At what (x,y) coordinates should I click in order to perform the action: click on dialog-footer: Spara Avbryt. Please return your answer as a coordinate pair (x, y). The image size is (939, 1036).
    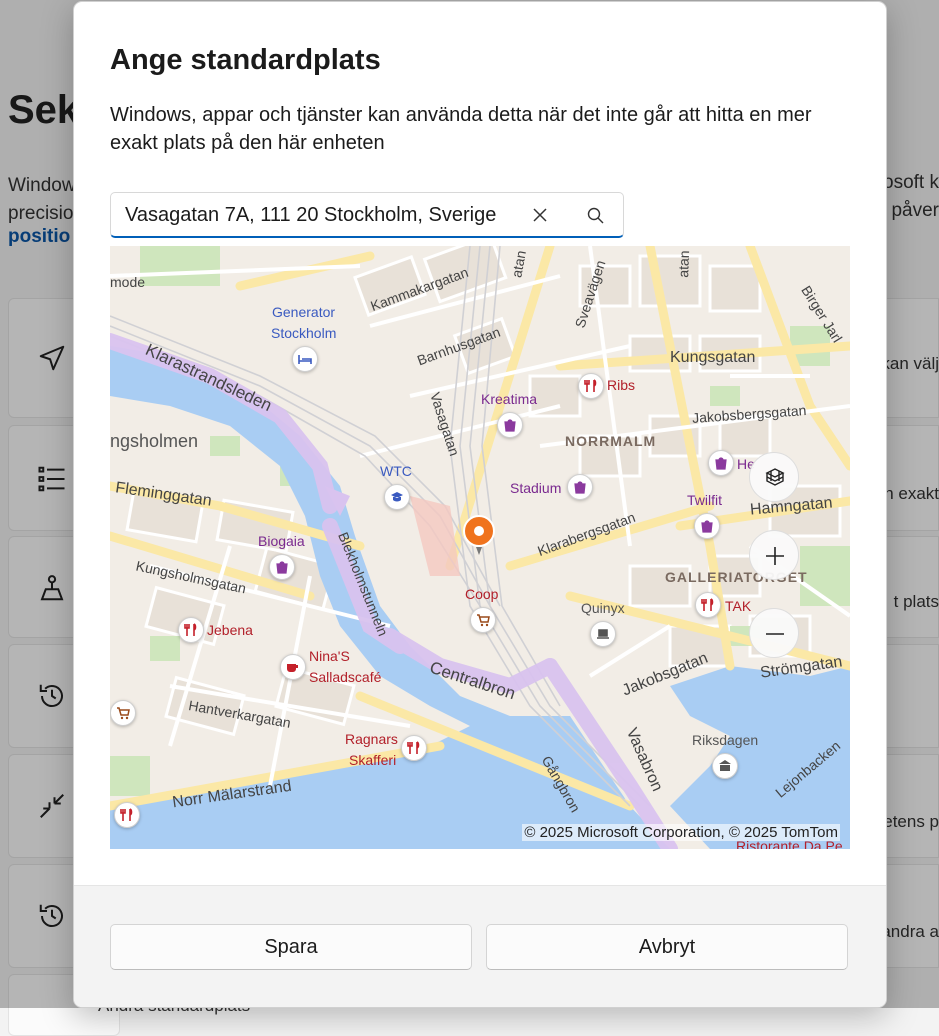
    Looking at the image, I should click on (480, 946).